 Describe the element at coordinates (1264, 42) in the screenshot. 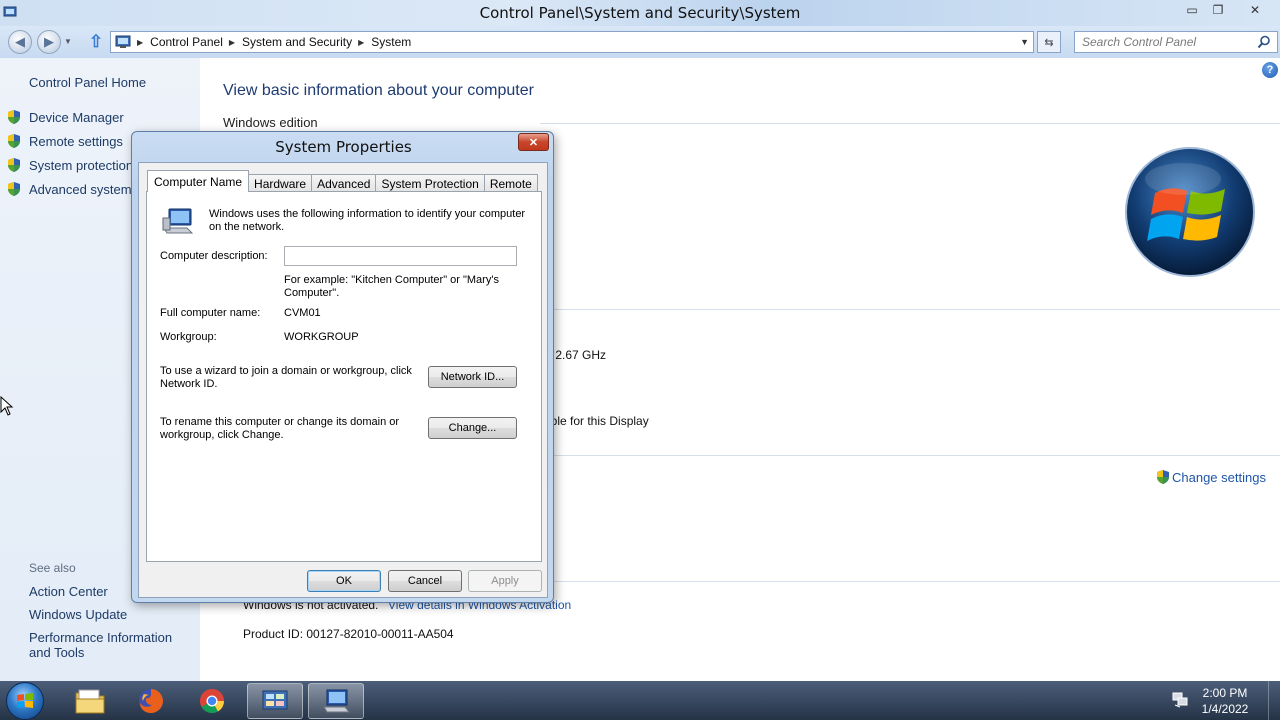

I see `search-icon` at that location.